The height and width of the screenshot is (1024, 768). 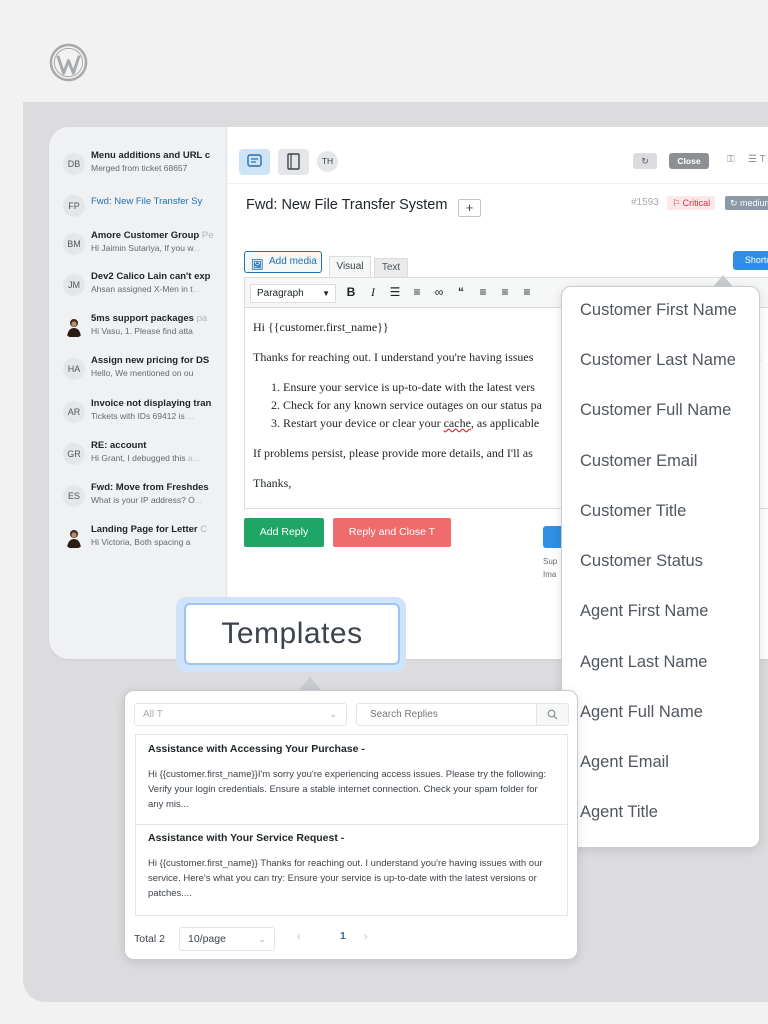 I want to click on add-tag-button: +, so click(x=469, y=208).